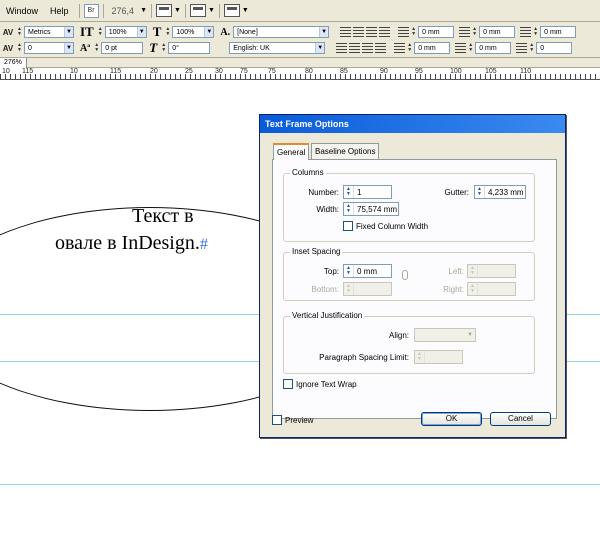 This screenshot has width=600, height=544. Describe the element at coordinates (231, 10) in the screenshot. I see `arrange-documents-icon` at that location.